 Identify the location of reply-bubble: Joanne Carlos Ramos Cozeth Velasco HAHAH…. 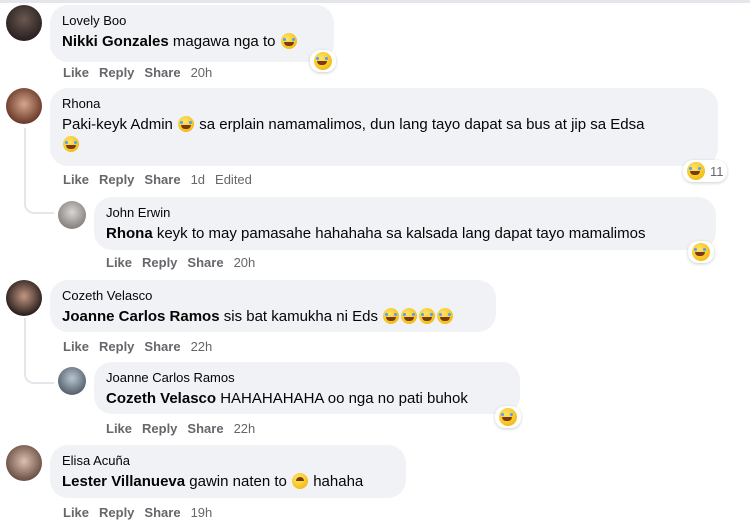
(307, 388).